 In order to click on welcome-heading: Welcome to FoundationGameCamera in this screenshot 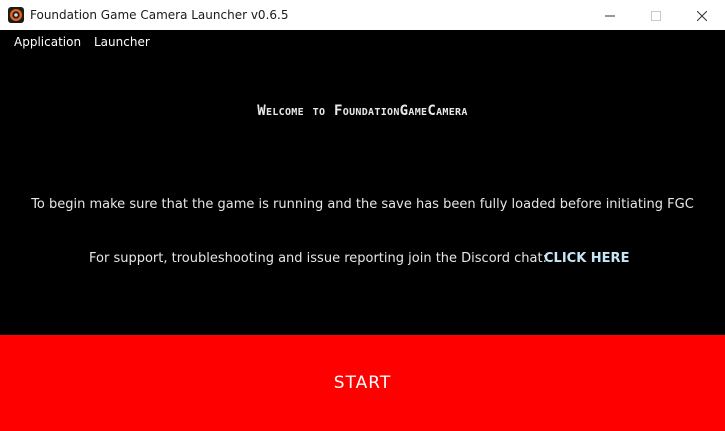, I will do `click(362, 111)`.